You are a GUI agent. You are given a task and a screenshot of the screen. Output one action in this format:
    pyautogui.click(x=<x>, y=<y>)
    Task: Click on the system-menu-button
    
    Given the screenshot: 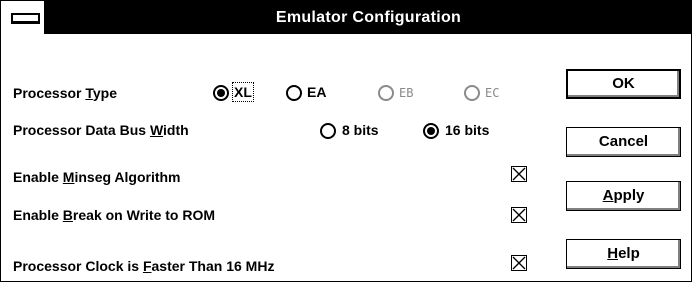 What is the action you would take?
    pyautogui.click(x=23, y=17)
    